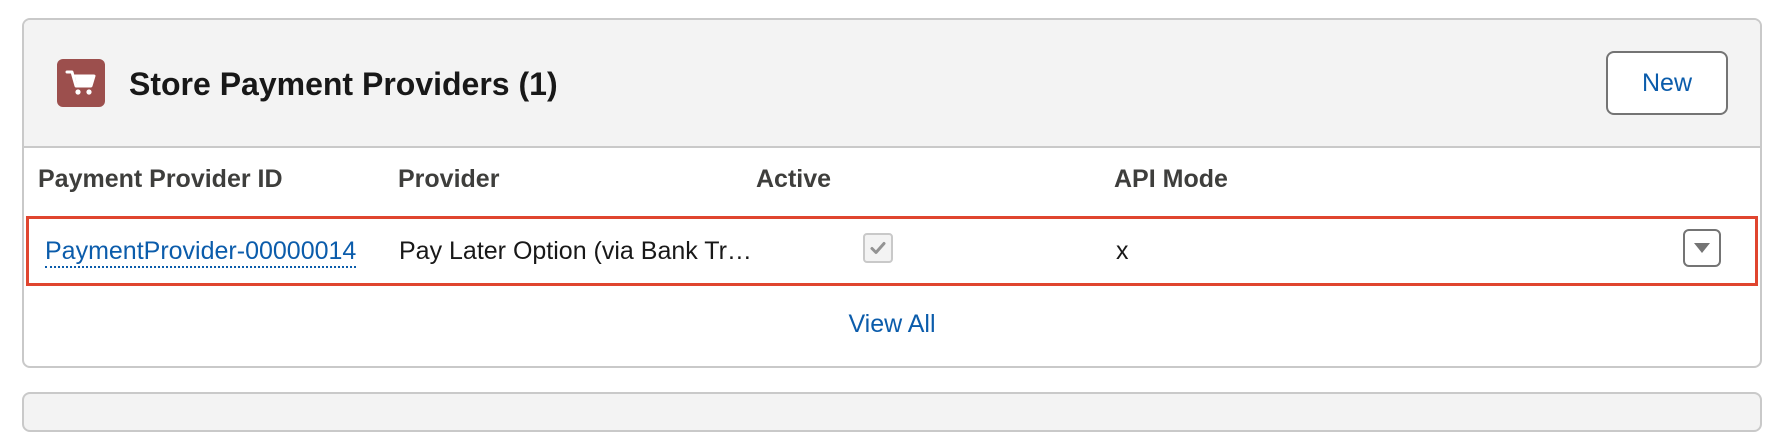 Image resolution: width=1784 pixels, height=432 pixels. I want to click on column-header-api-mode: API Mode, so click(1171, 179).